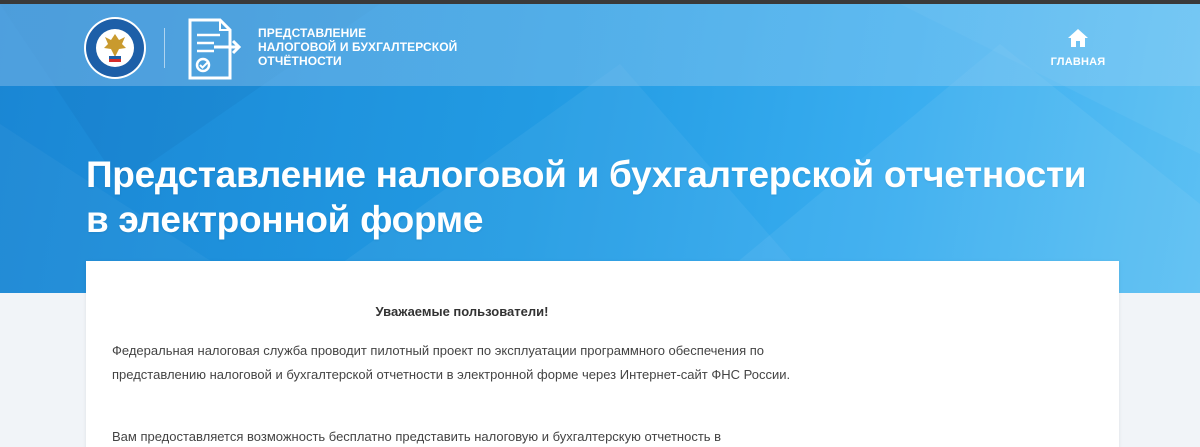 This screenshot has height=447, width=1200. What do you see at coordinates (1078, 38) in the screenshot?
I see `home-icon` at bounding box center [1078, 38].